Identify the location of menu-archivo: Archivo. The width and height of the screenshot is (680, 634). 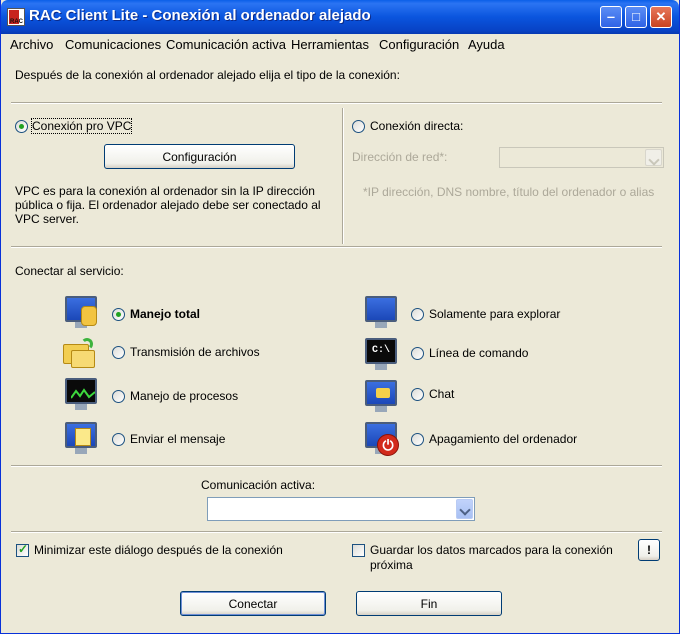
(31, 44).